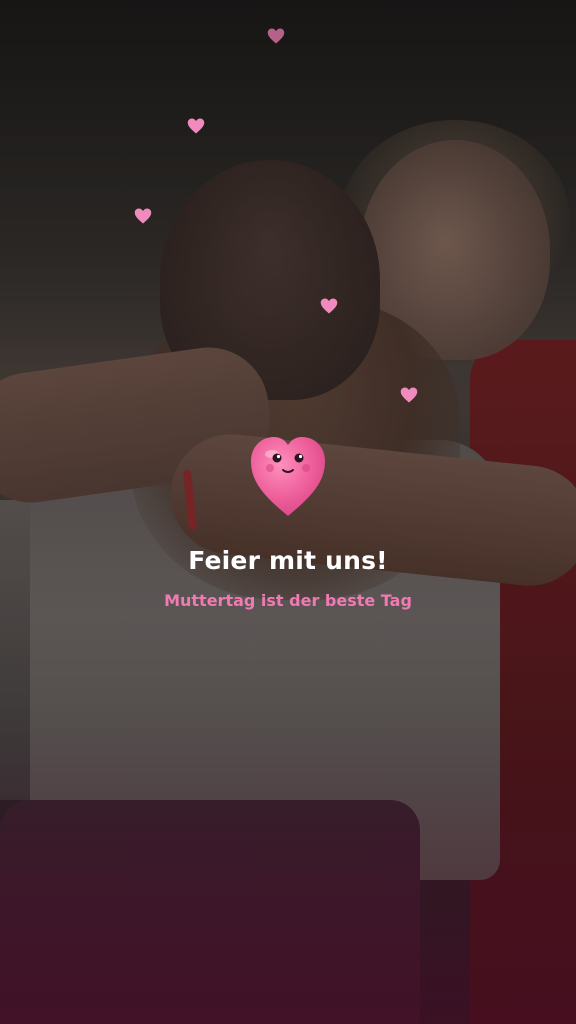 The image size is (576, 1024). I want to click on heart-mascot-icon, so click(288, 476).